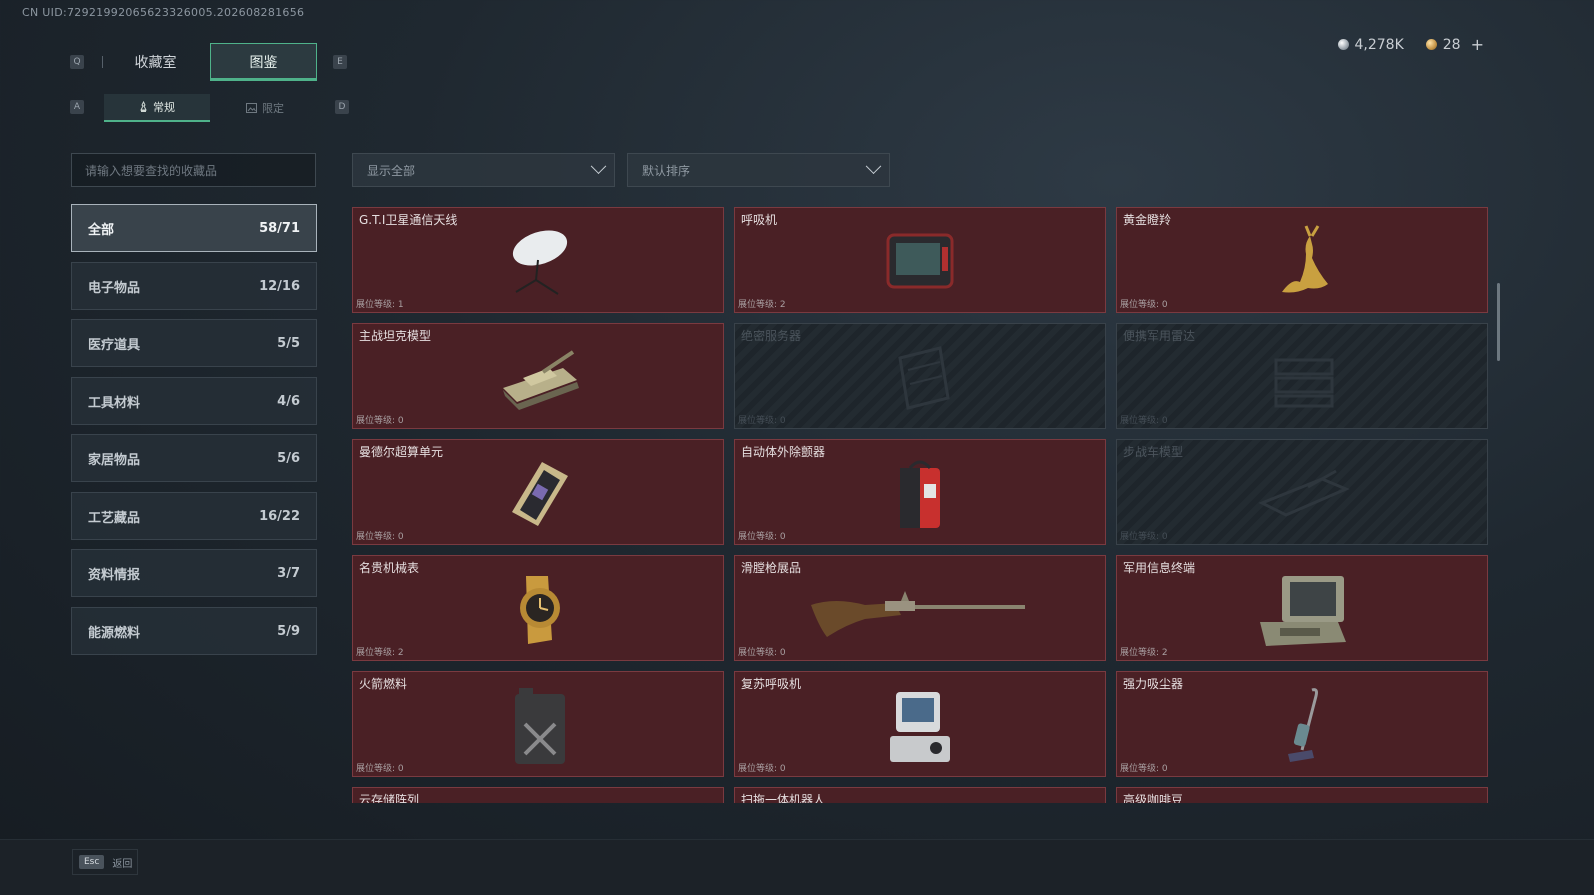 The width and height of the screenshot is (1594, 895). Describe the element at coordinates (389, 568) in the screenshot. I see `item-name: 名贵机械表` at that location.